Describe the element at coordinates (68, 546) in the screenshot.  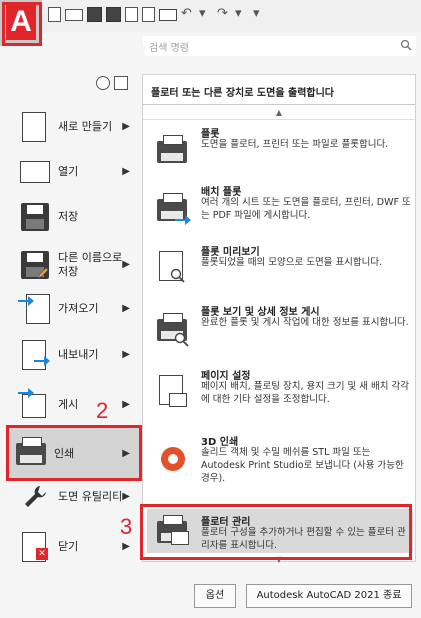
I see `menu-item-label: 닫기` at that location.